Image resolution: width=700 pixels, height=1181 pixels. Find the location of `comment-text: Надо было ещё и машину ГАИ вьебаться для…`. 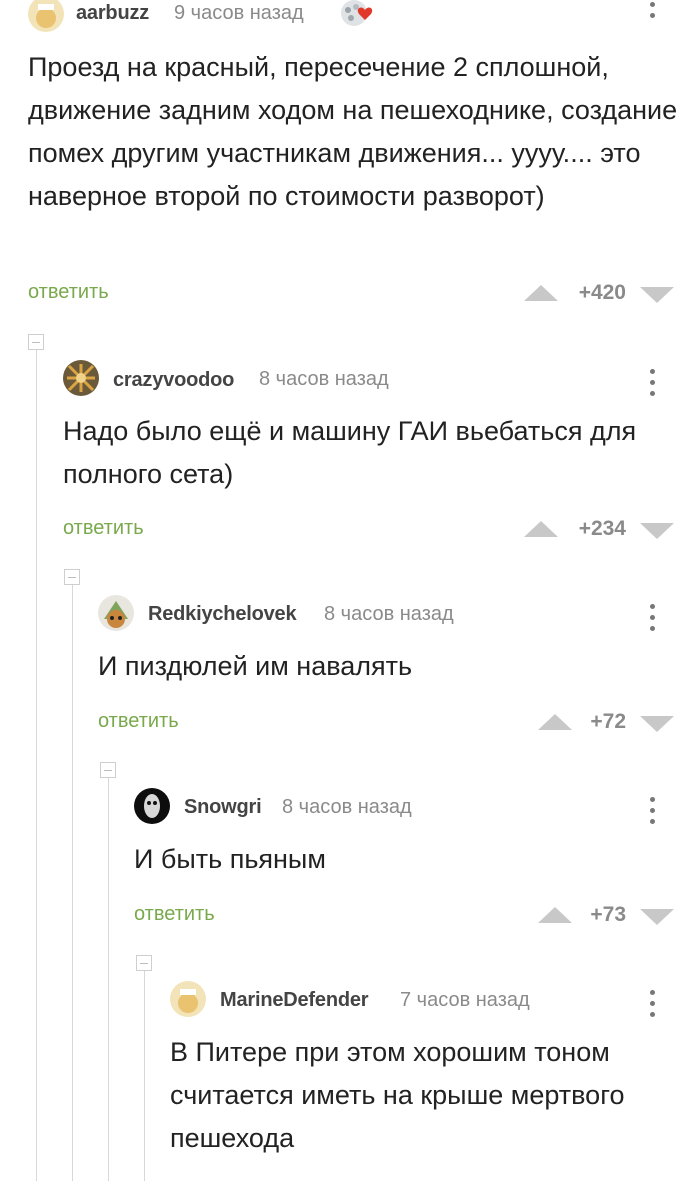

comment-text: Надо было ещё и машину ГАИ вьебаться для… is located at coordinates (350, 452).